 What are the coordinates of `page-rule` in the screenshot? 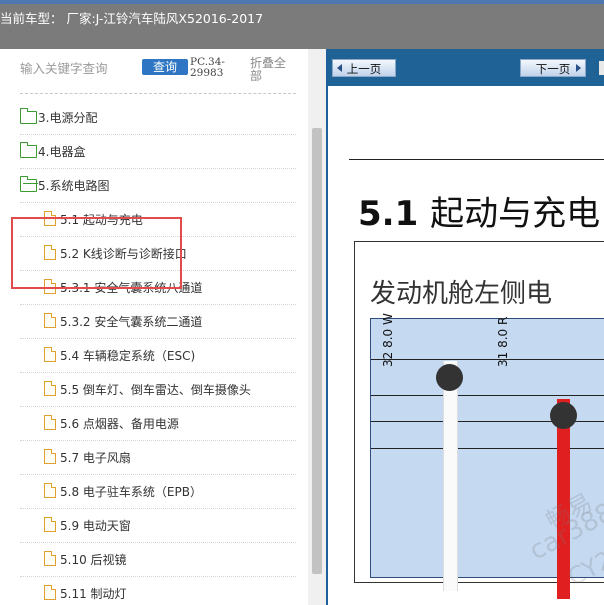 It's located at (476, 159).